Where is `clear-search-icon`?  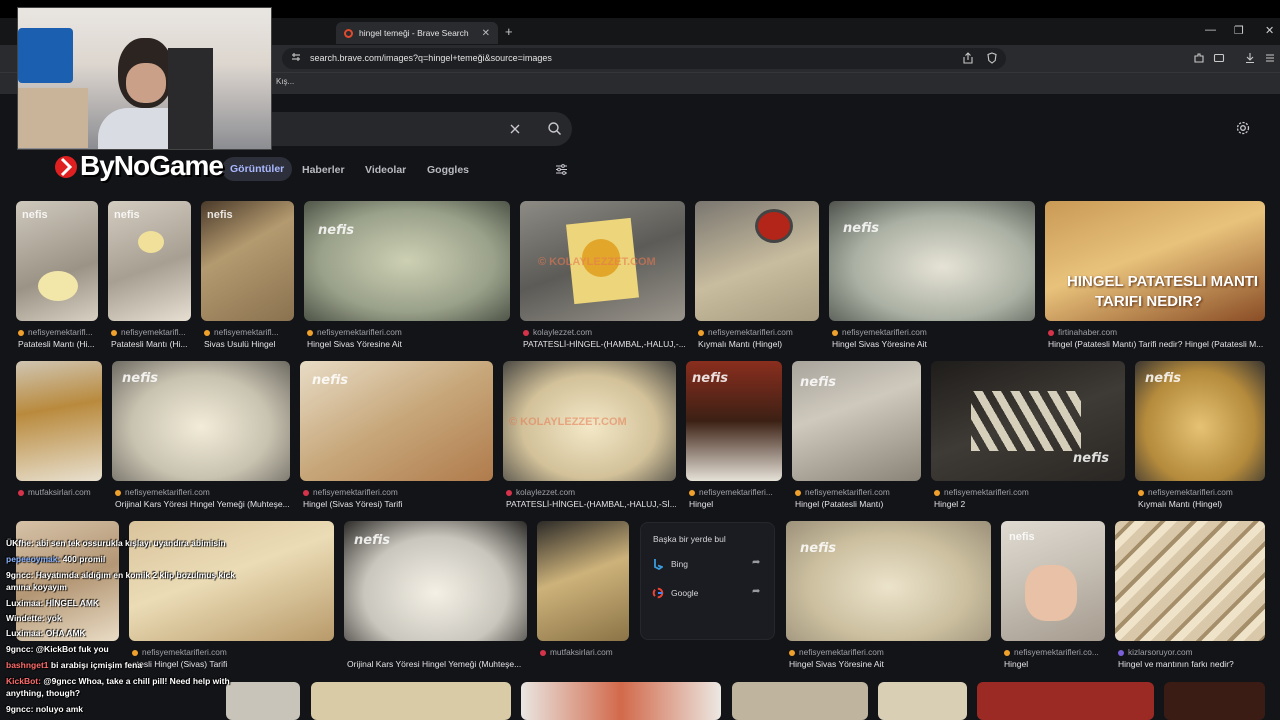
clear-search-icon is located at coordinates (515, 129).